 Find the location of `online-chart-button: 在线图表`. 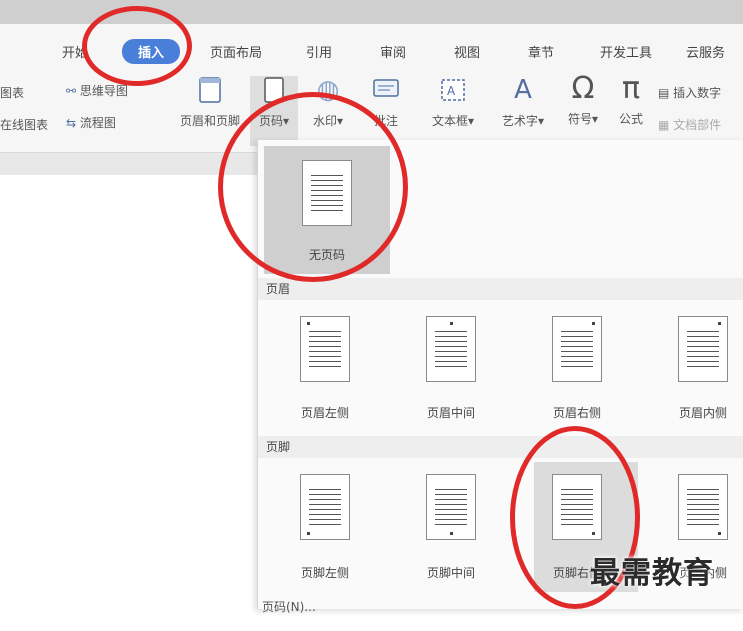

online-chart-button: 在线图表 is located at coordinates (24, 124).